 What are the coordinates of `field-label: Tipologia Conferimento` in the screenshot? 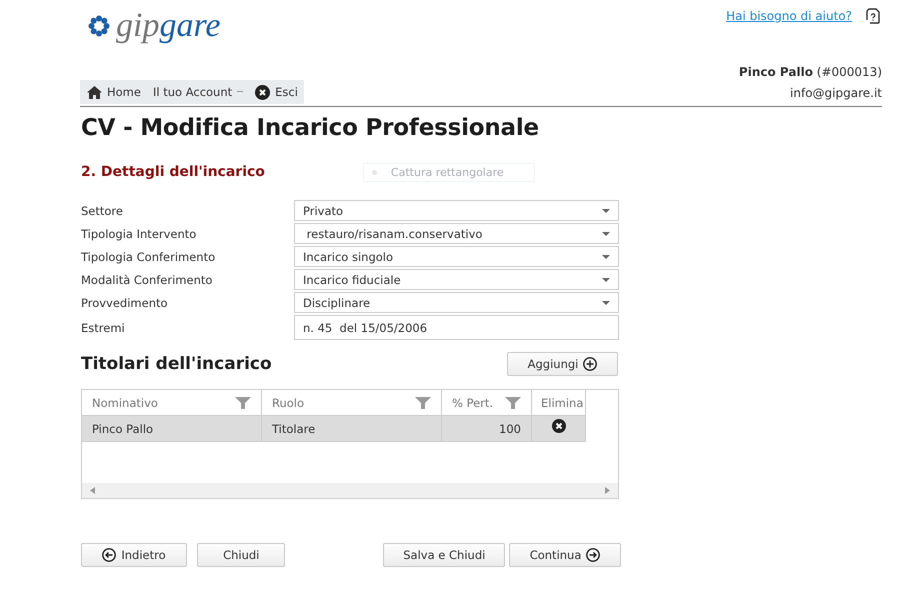 It's located at (148, 257).